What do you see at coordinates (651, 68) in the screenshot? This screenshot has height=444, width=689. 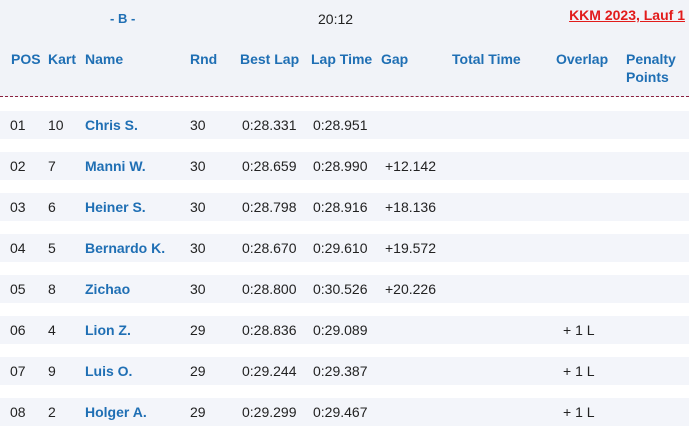 I see `col-header-penalty-points: Penalty Points` at bounding box center [651, 68].